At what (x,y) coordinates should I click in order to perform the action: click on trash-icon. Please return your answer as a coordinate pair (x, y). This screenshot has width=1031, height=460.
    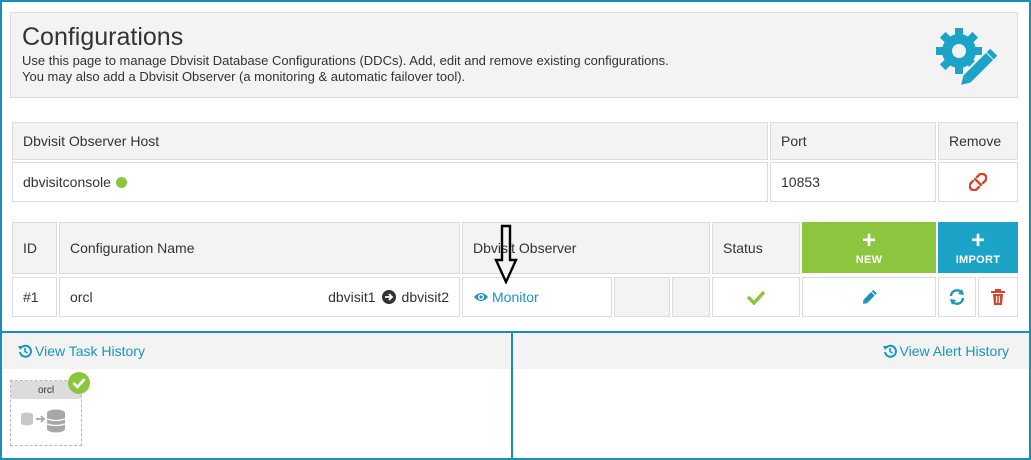
    Looking at the image, I should click on (998, 297).